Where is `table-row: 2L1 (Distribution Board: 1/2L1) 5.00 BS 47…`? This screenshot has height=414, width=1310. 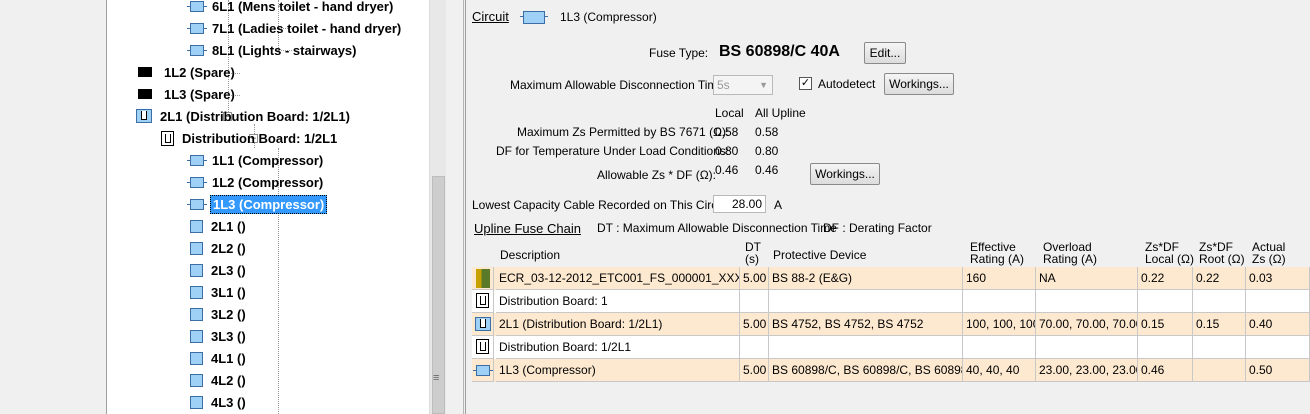 table-row: 2L1 (Distribution Board: 1/2L1) 5.00 BS 47… is located at coordinates (891, 324).